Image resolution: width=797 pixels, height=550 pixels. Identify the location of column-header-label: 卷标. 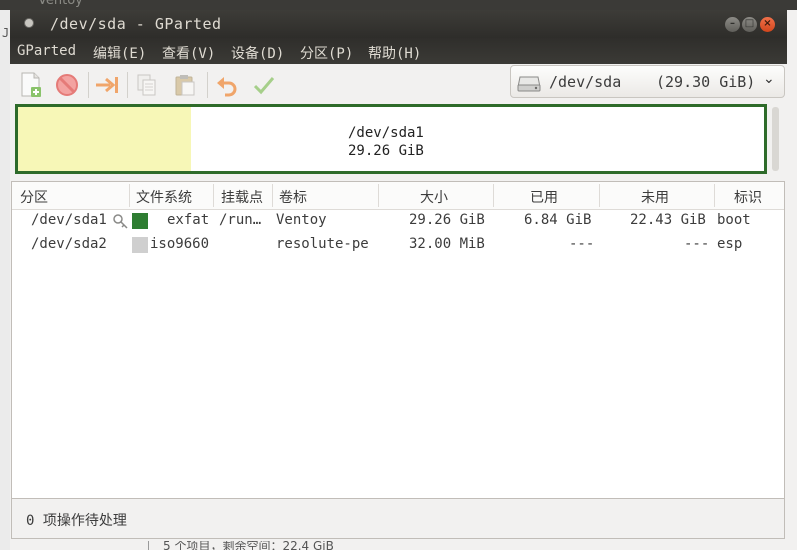
(293, 197).